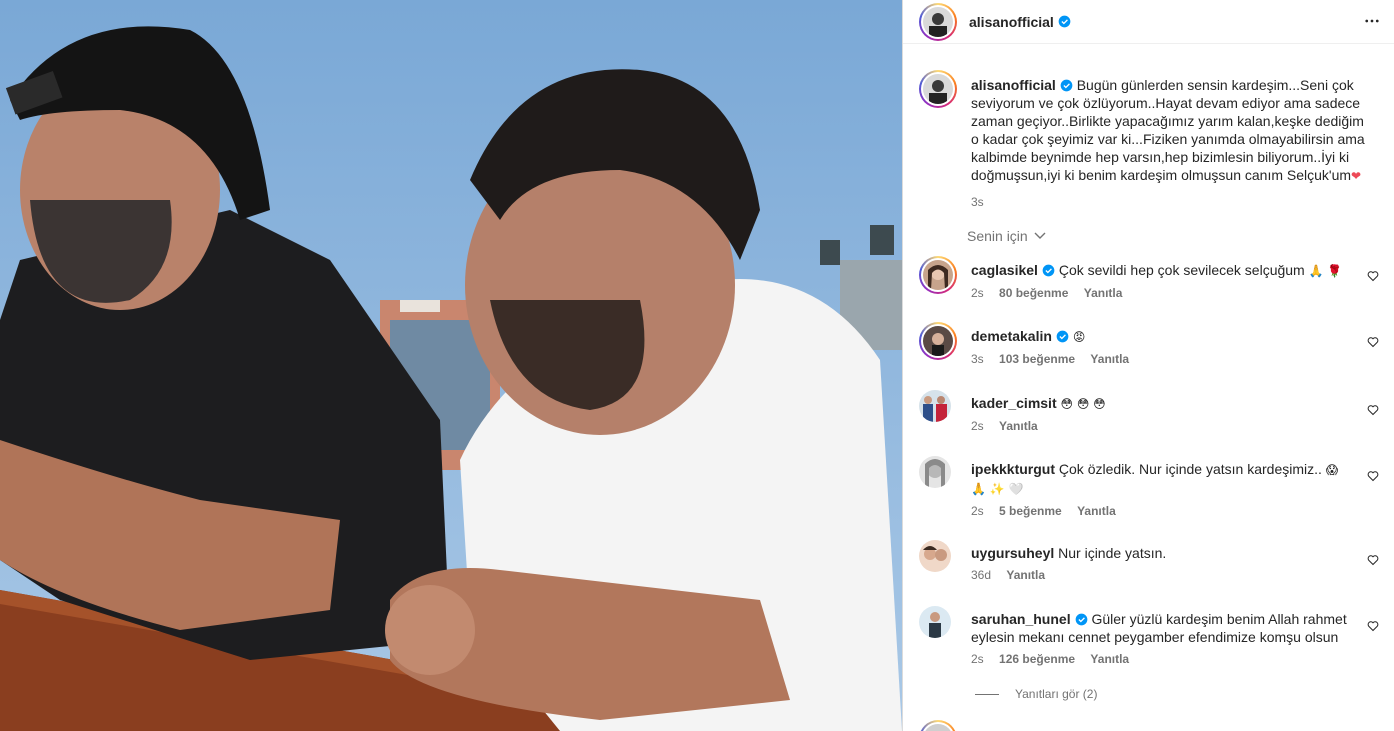 The height and width of the screenshot is (731, 1394). I want to click on next-commenter-avatar-story-ring, so click(938, 725).